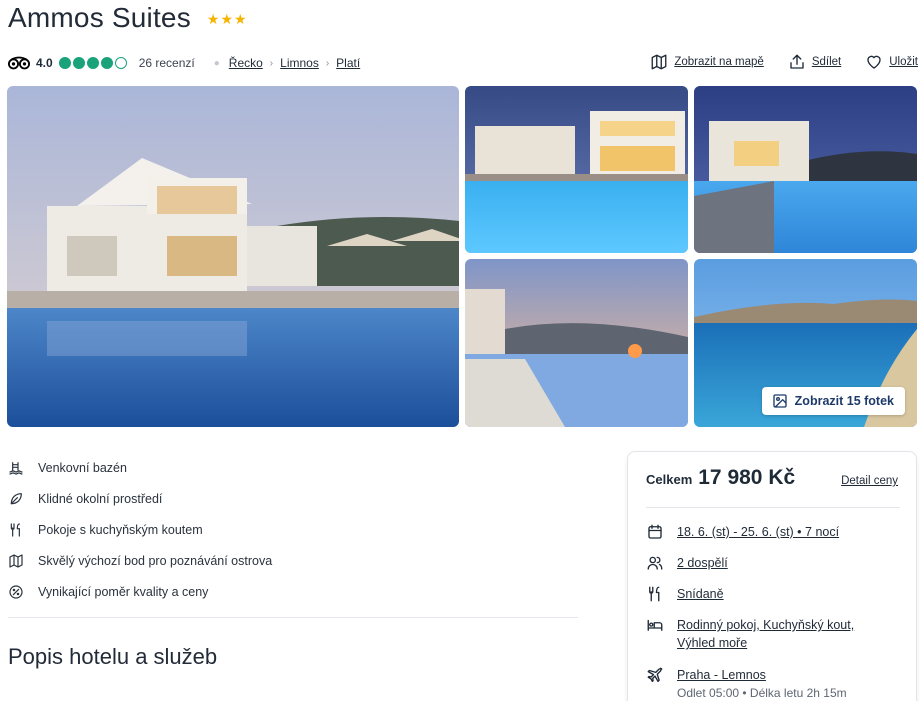 The width and height of the screenshot is (920, 701). What do you see at coordinates (99, 17) in the screenshot?
I see `hotel-title: Ammos Suites` at bounding box center [99, 17].